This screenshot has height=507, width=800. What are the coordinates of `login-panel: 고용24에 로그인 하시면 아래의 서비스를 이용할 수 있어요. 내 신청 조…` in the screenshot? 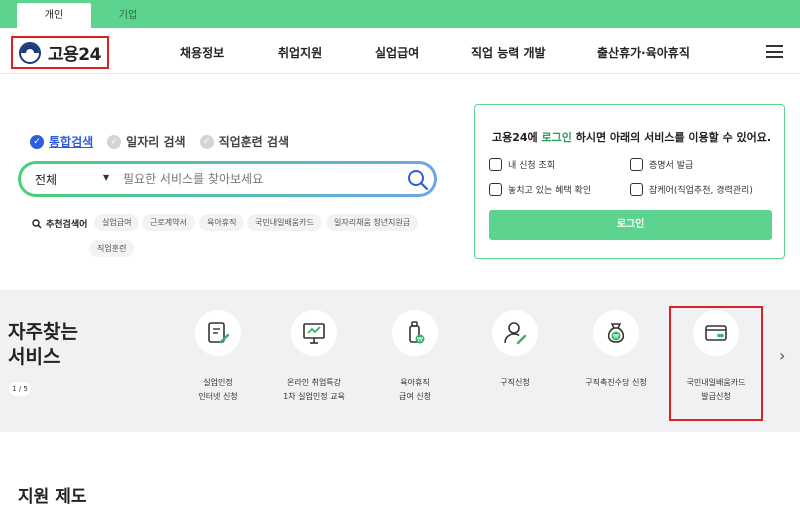 It's located at (629, 181).